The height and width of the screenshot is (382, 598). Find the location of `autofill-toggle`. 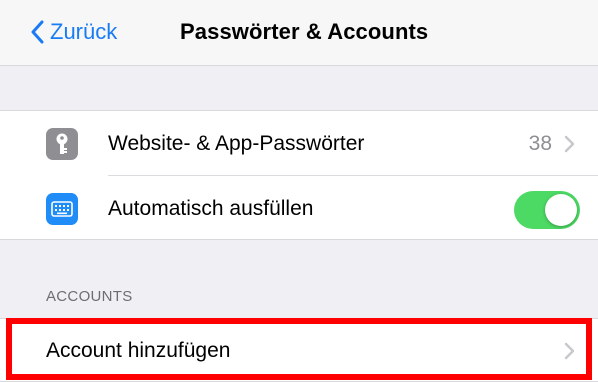

autofill-toggle is located at coordinates (547, 210).